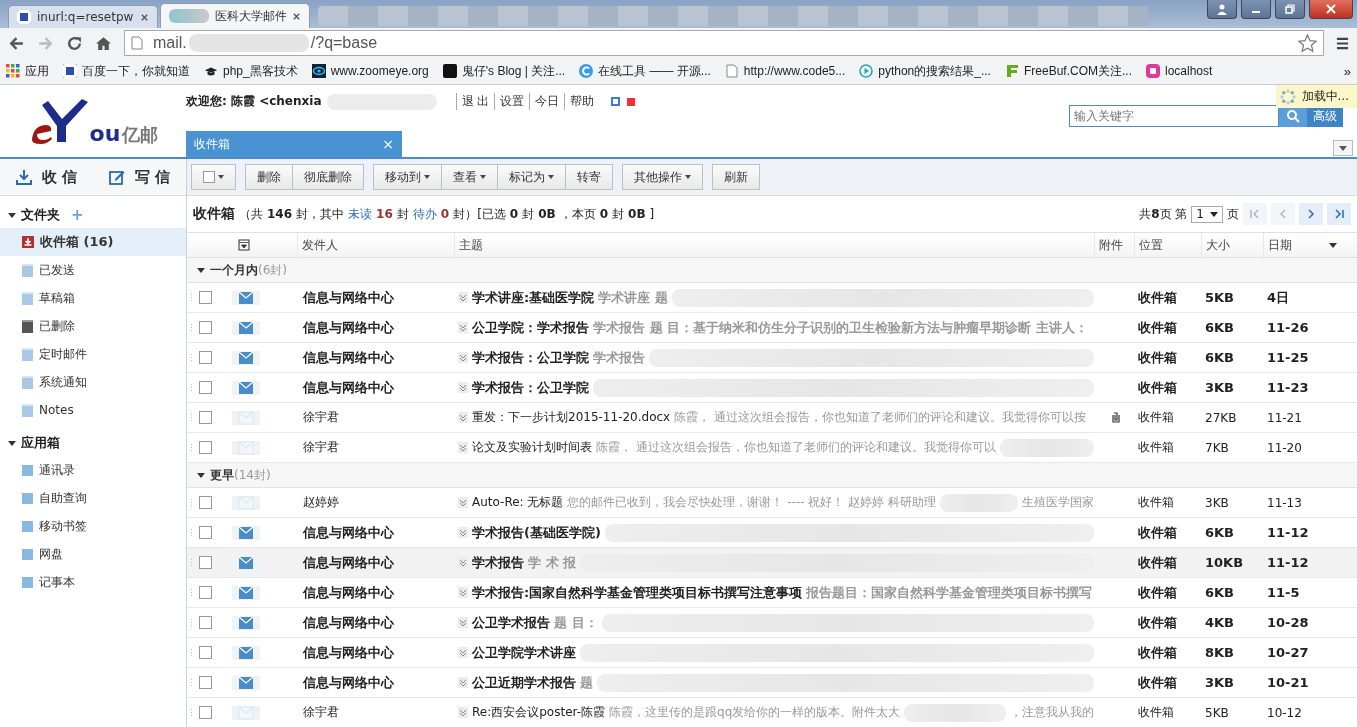 The image size is (1357, 727). I want to click on search-field: 输入关键字, so click(1174, 116).